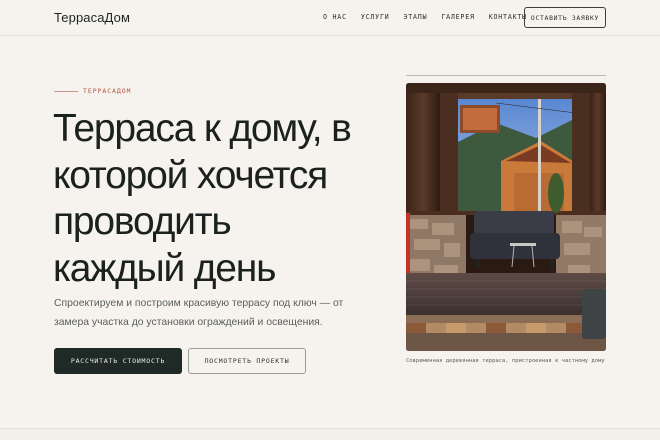 The image size is (660, 440). I want to click on headline-line: каждый день, so click(164, 268).